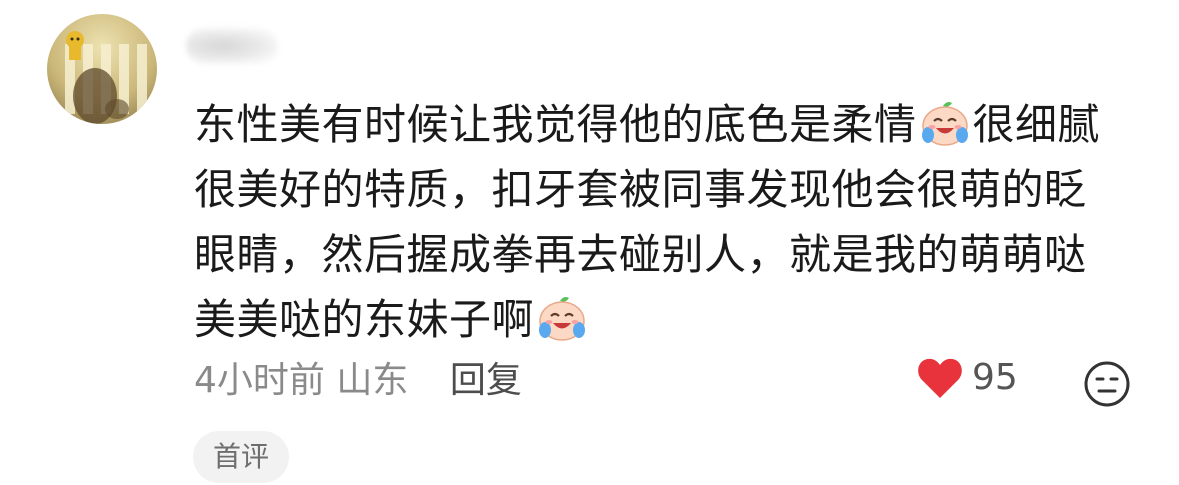 This screenshot has width=1179, height=485. What do you see at coordinates (995, 377) in the screenshot?
I see `like-count: 95` at bounding box center [995, 377].